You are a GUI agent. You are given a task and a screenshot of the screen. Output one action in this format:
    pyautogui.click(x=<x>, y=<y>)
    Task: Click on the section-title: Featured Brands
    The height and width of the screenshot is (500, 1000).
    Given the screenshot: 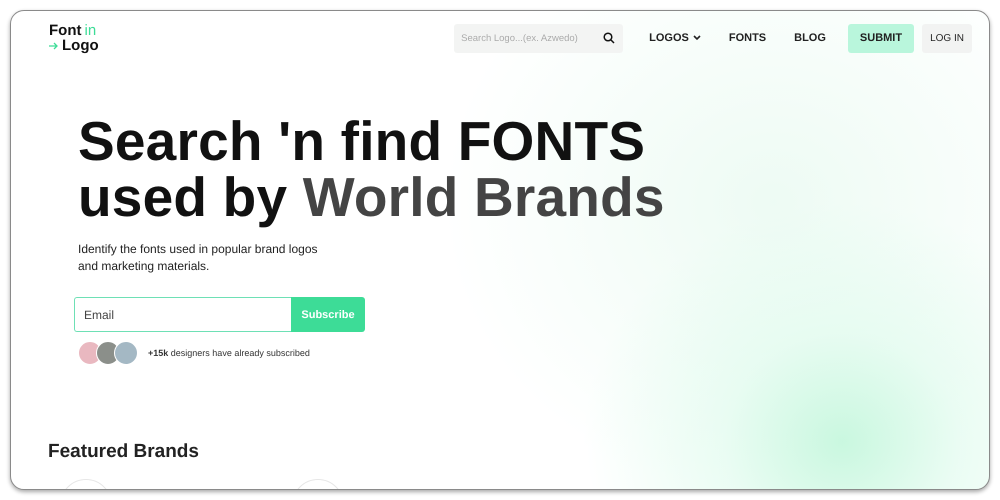 What is the action you would take?
    pyautogui.click(x=124, y=452)
    